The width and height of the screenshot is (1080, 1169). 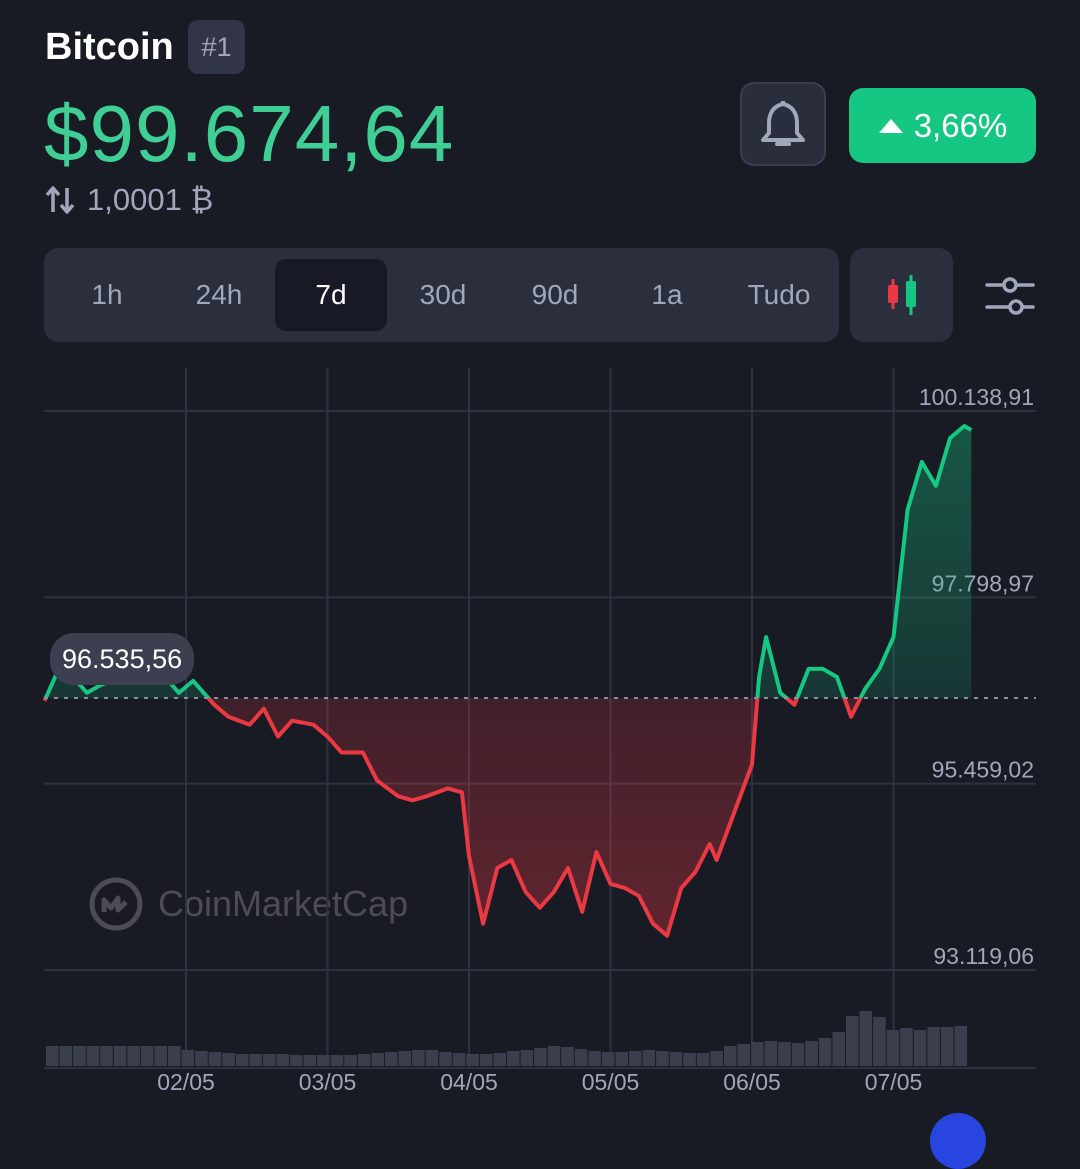 What do you see at coordinates (752, 1082) in the screenshot?
I see `x-tick-label: 06/05` at bounding box center [752, 1082].